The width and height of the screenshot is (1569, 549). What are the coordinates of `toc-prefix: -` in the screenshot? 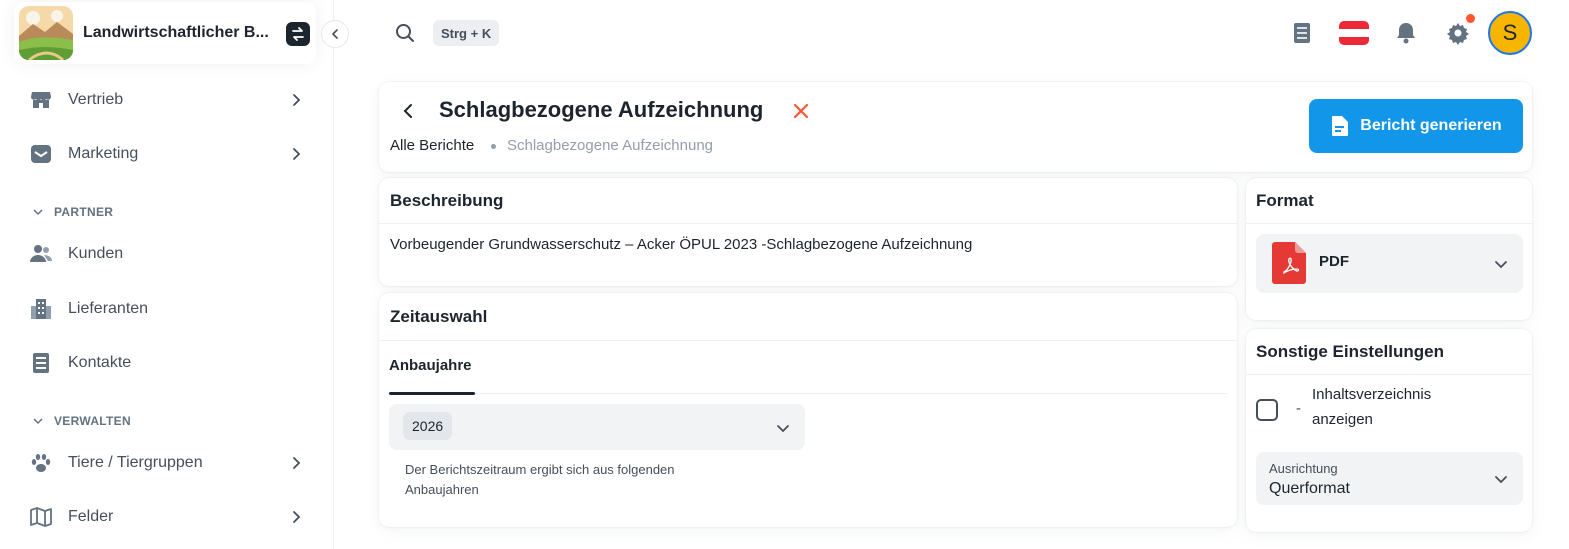 It's located at (1298, 408).